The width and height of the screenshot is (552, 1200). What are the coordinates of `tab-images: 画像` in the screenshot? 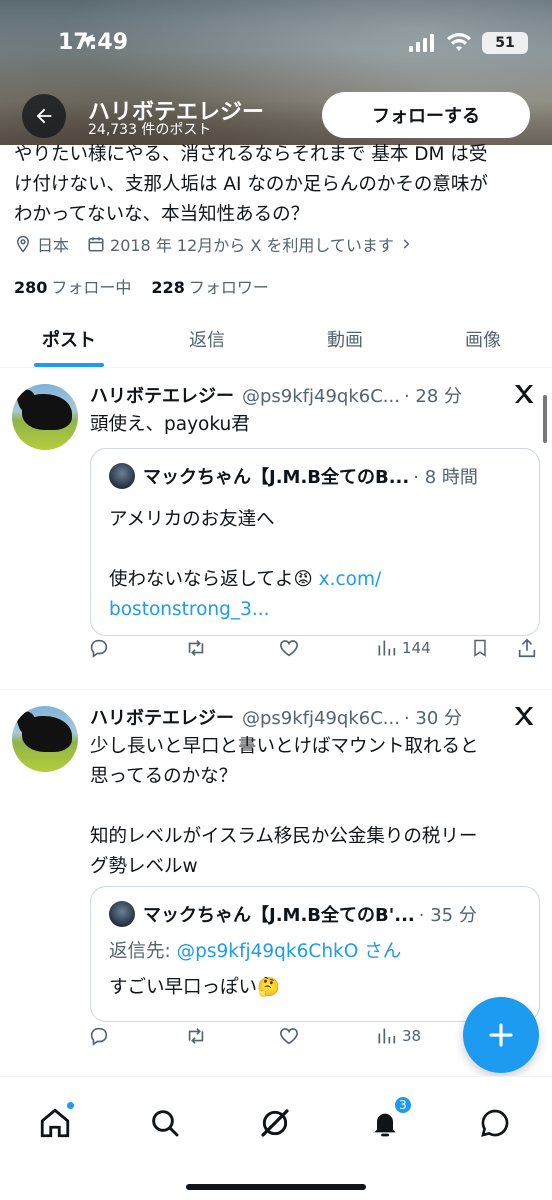 It's located at (483, 338).